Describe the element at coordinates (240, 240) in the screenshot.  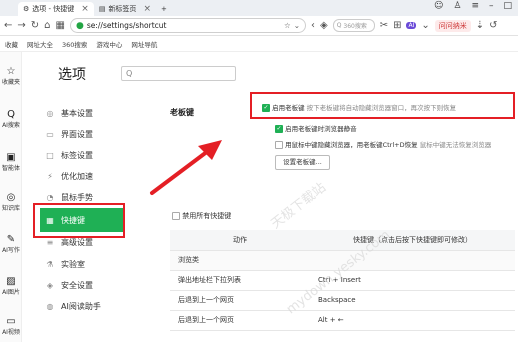
I see `column-header: 动作` at that location.